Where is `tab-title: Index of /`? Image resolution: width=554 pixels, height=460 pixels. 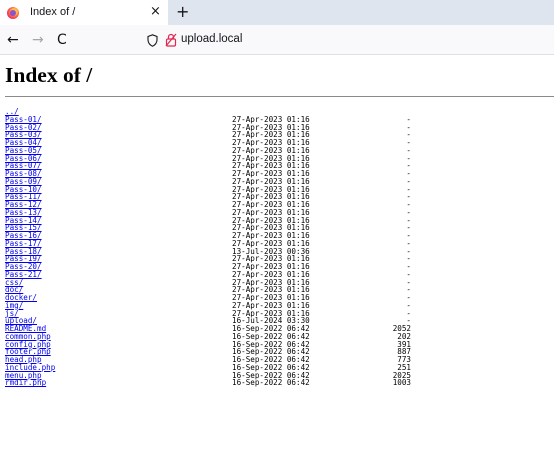 tab-title: Index of / is located at coordinates (53, 12).